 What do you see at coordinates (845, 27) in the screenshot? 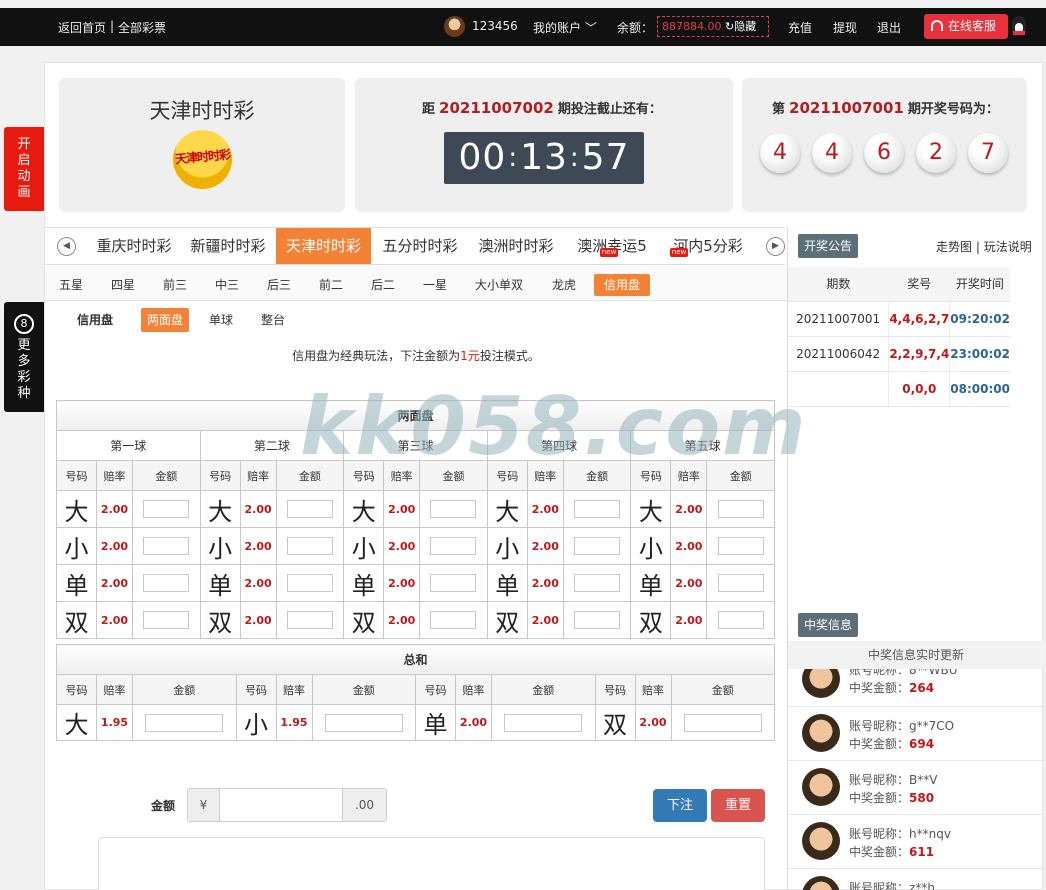
I see `withdraw-link: 提现` at bounding box center [845, 27].